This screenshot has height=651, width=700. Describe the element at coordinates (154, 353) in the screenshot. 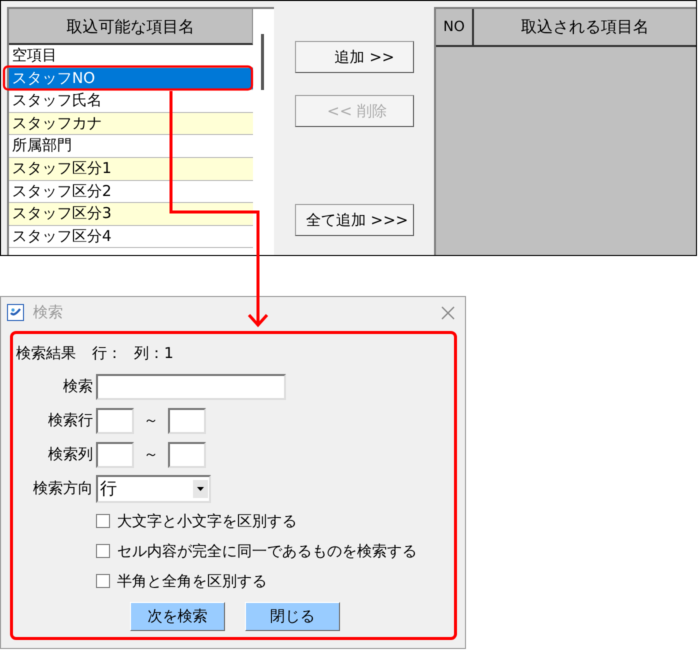

I see `result-column: 列：1` at that location.